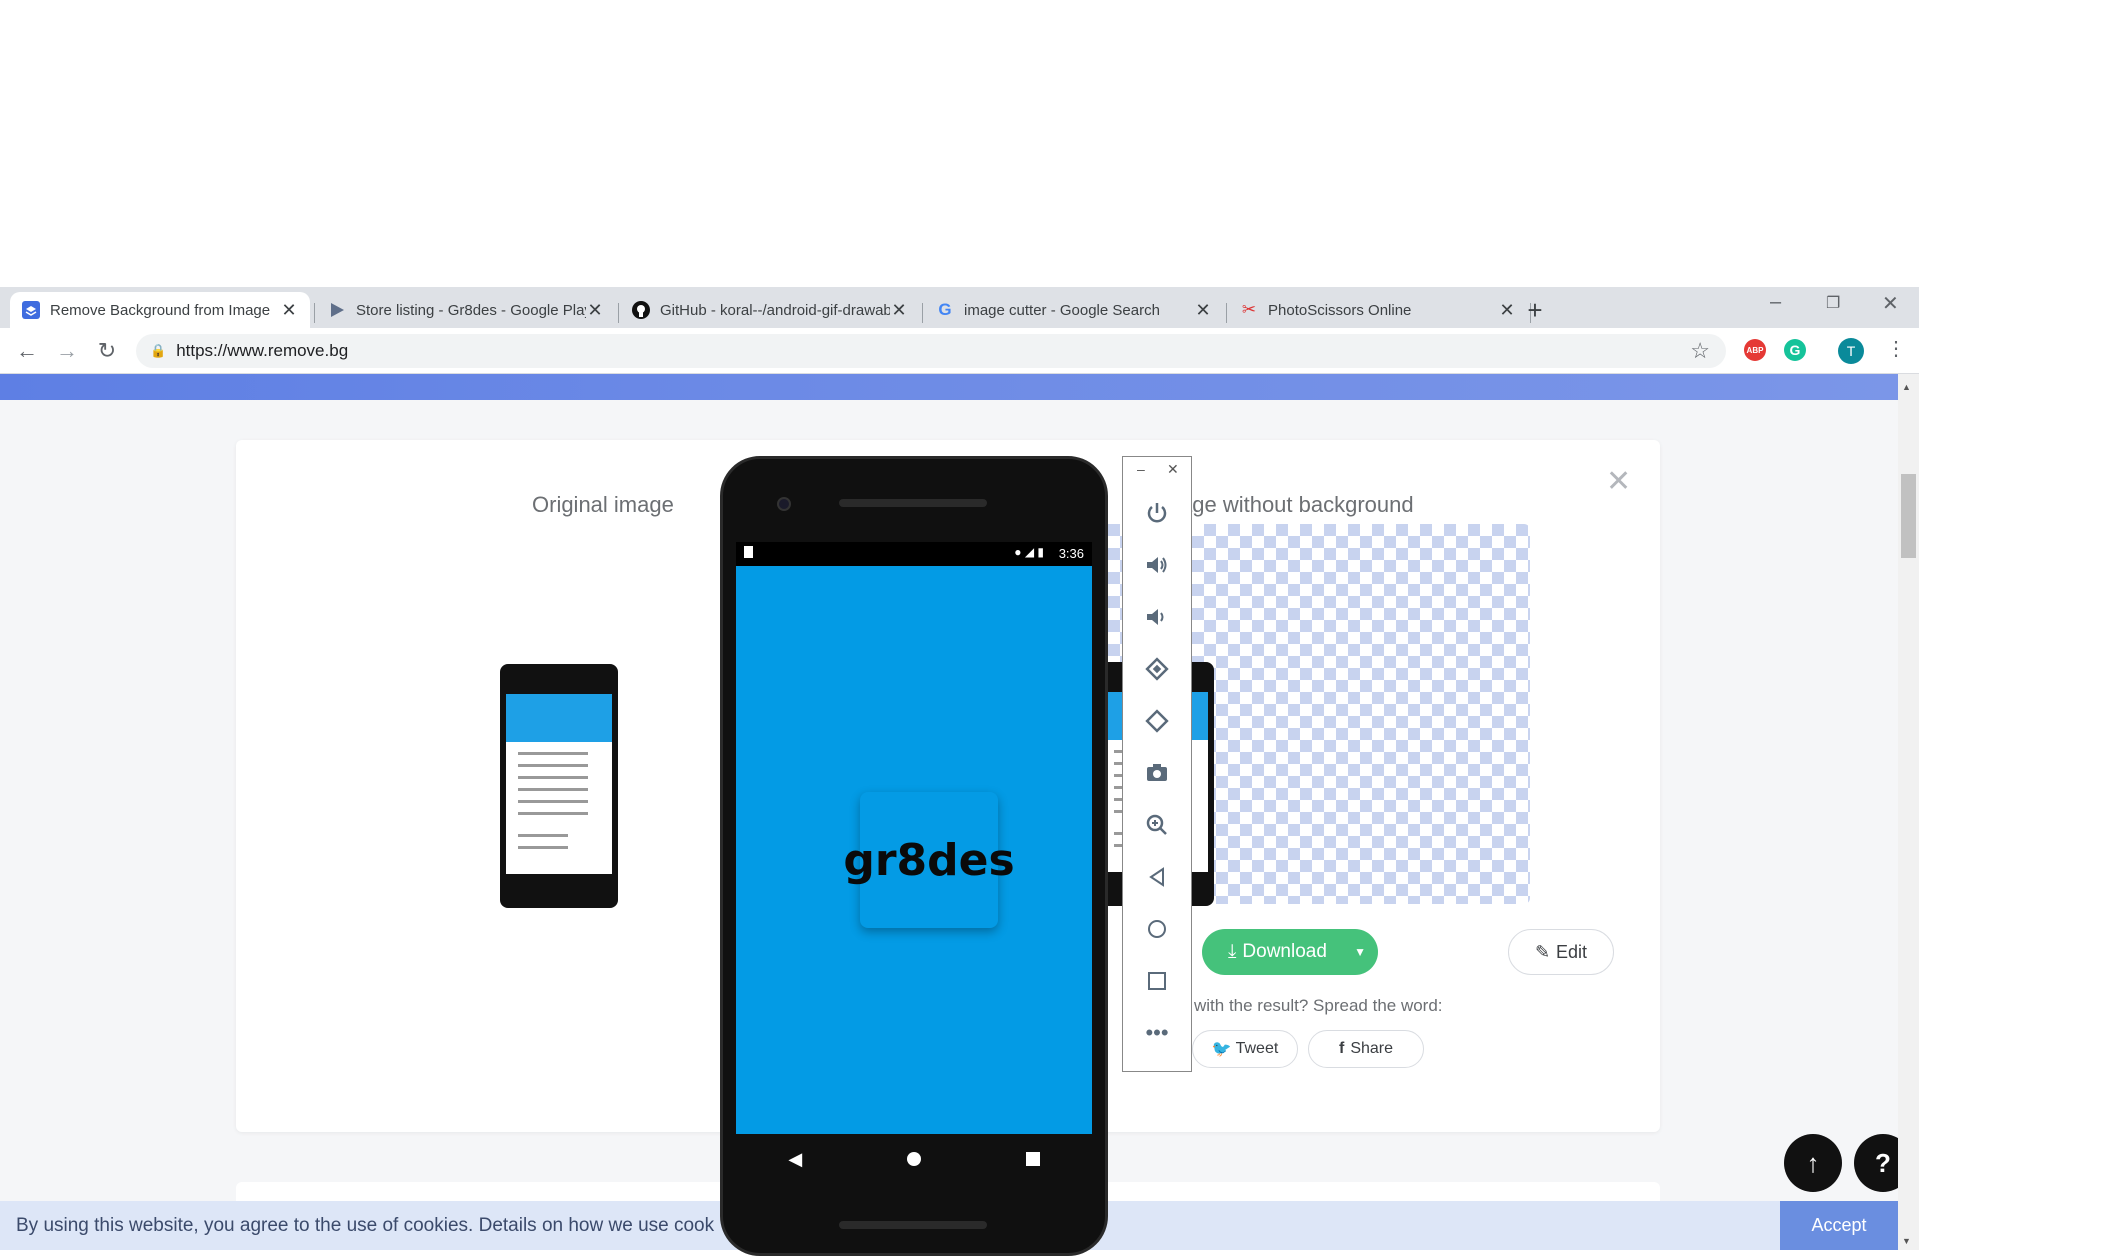 The image size is (2128, 1256). Describe the element at coordinates (1071, 553) in the screenshot. I see `clock: 3:36` at that location.